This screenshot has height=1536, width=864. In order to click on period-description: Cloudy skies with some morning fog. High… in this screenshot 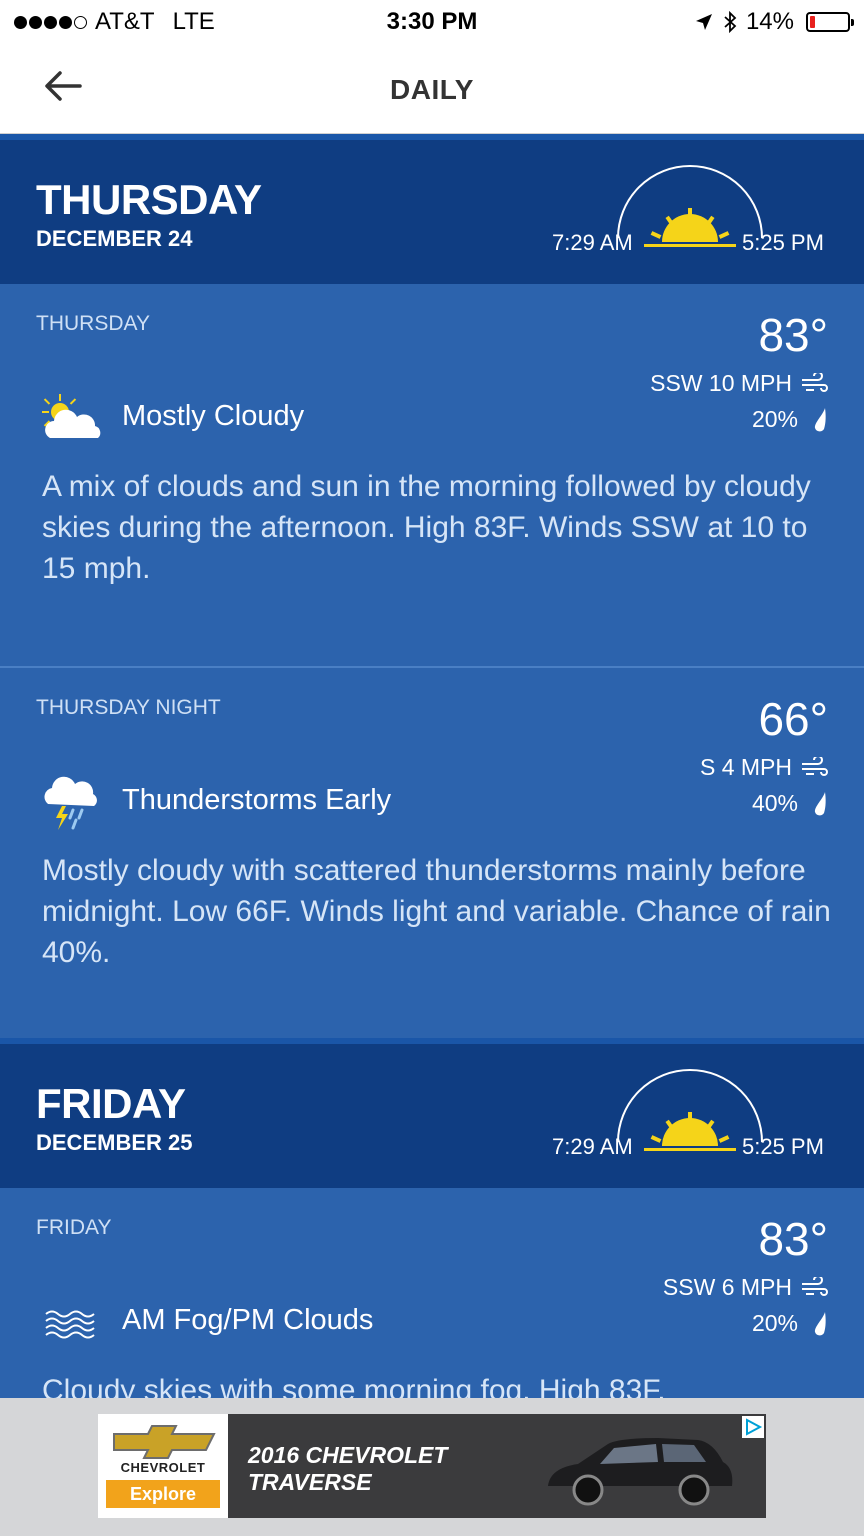, I will do `click(354, 1386)`.